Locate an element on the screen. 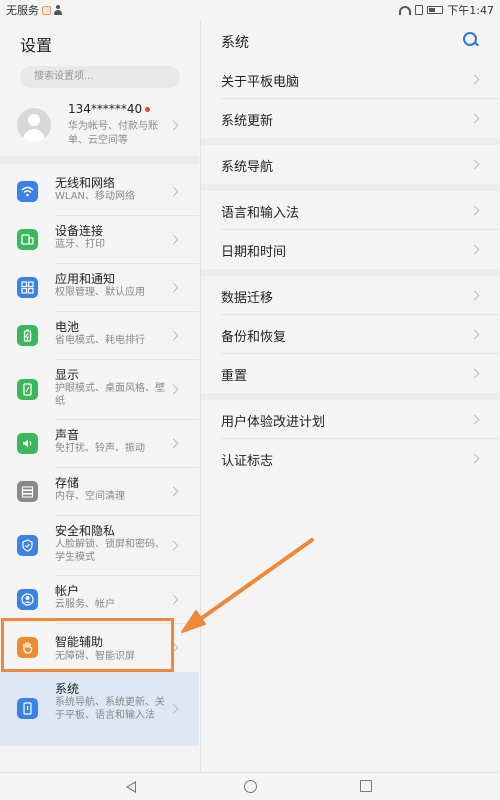  menu-item-label: 备份和恢复 is located at coordinates (254, 337).